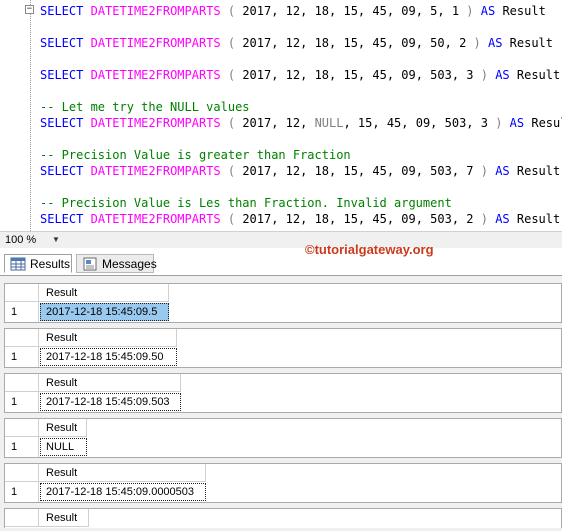 The height and width of the screenshot is (531, 562). I want to click on comment-line-1: -- Let me try the NULL values, so click(145, 107).